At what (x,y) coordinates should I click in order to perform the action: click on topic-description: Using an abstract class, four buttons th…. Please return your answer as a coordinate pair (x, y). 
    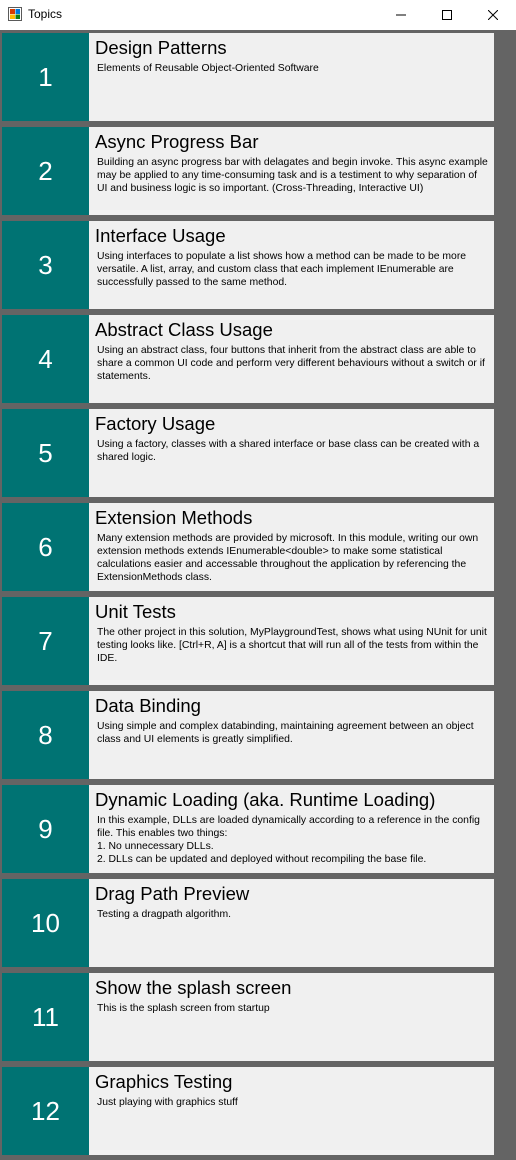
    Looking at the image, I should click on (291, 363).